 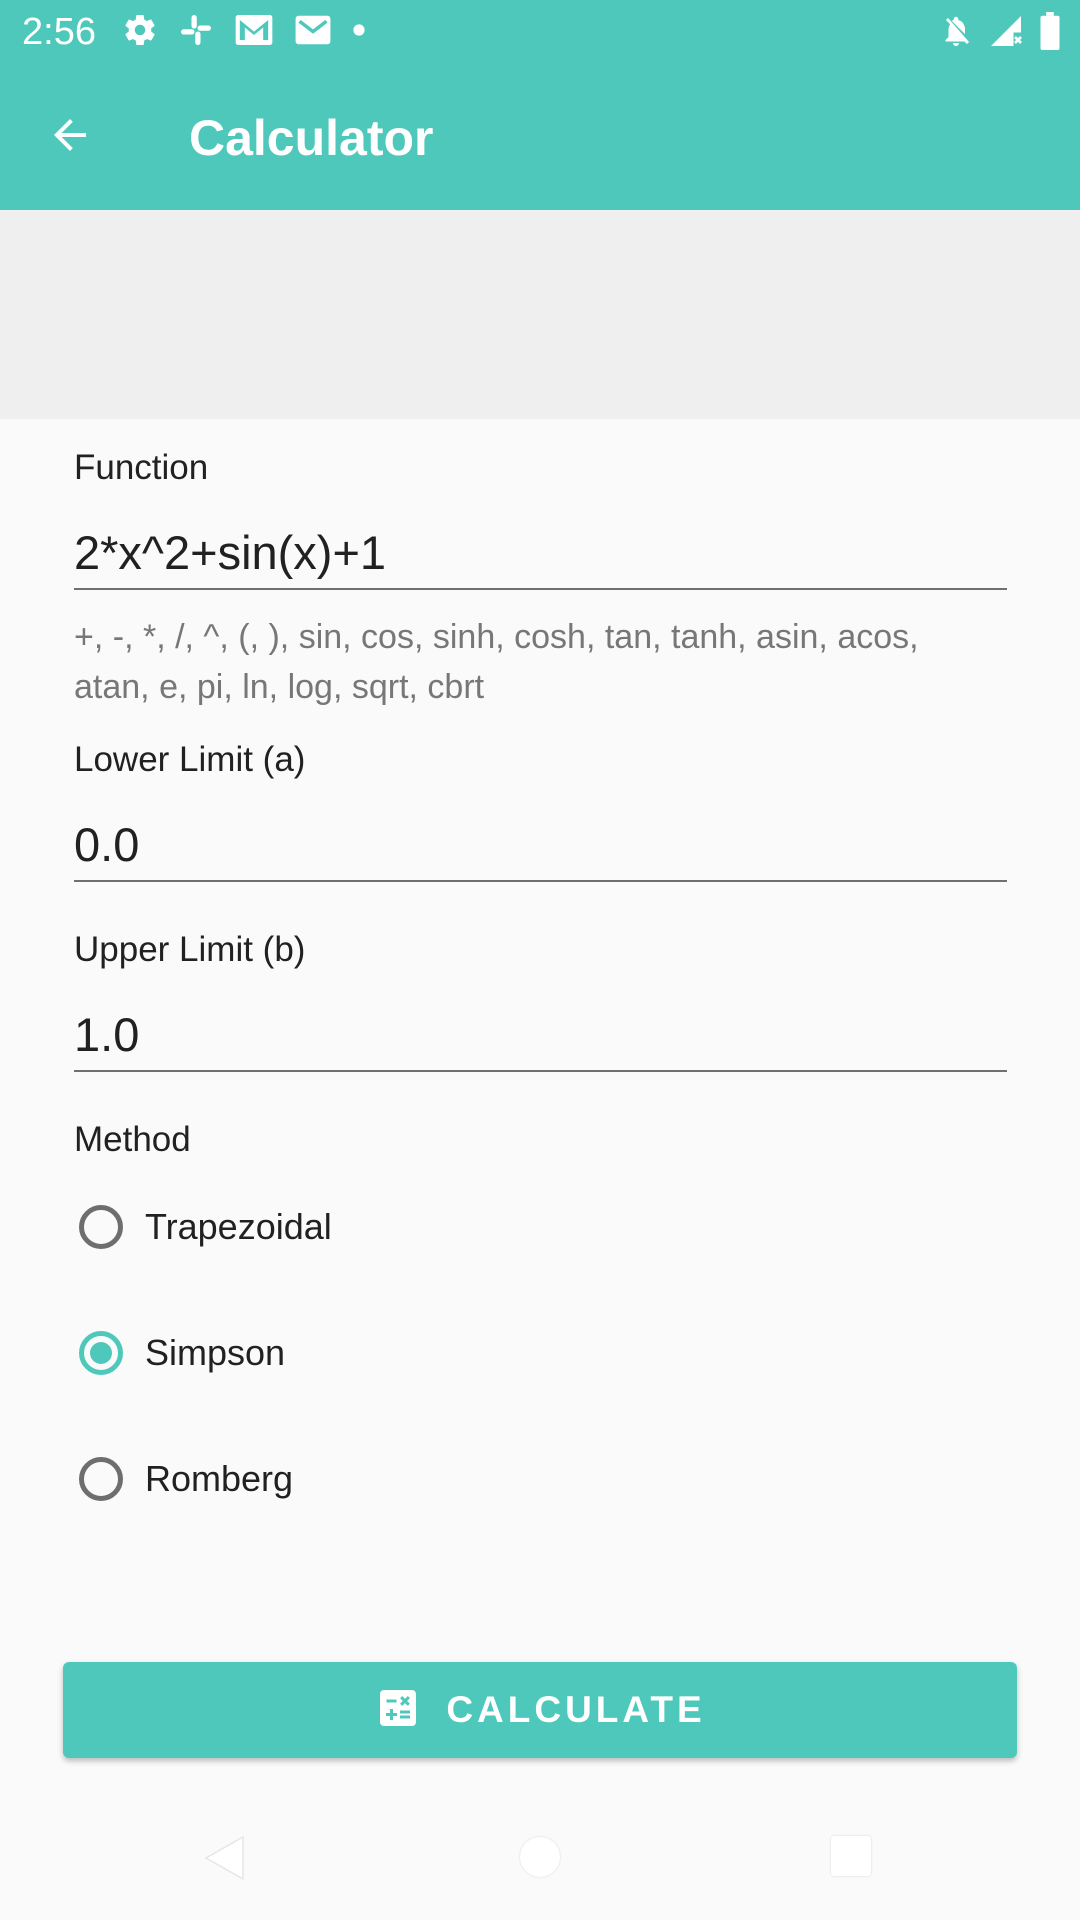 What do you see at coordinates (576, 1709) in the screenshot?
I see `calculate-button-label: CALCULATE` at bounding box center [576, 1709].